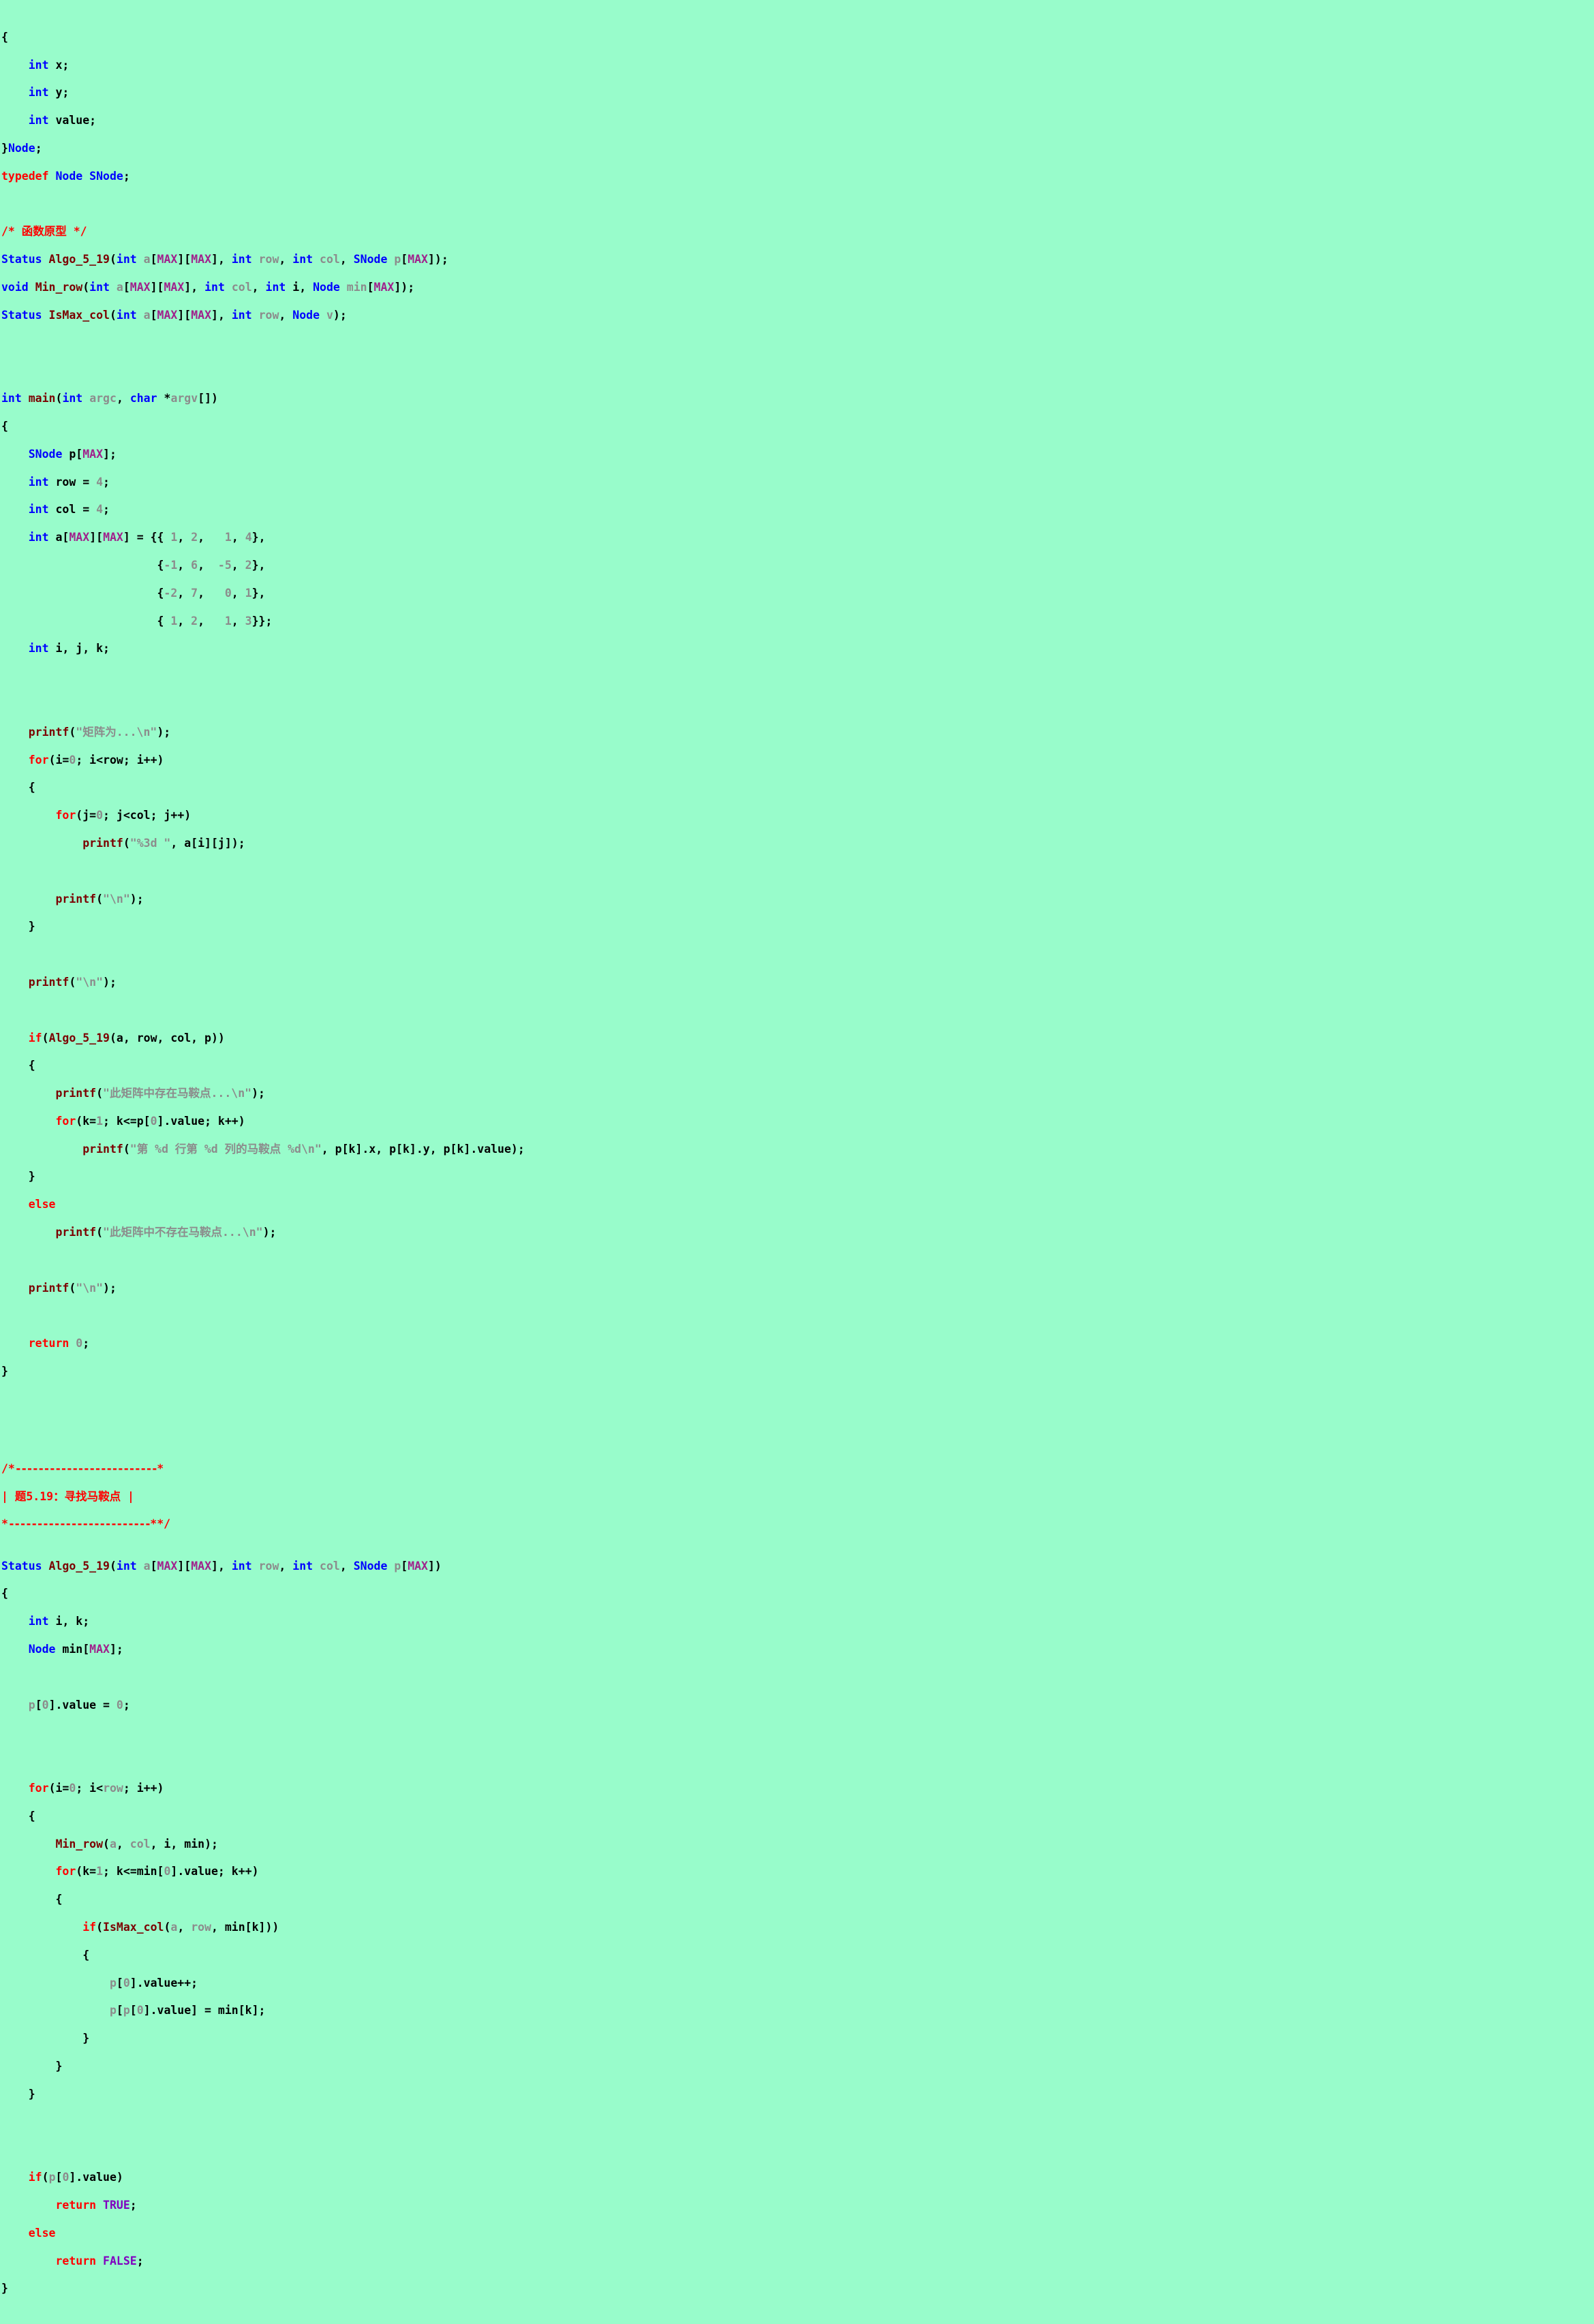  What do you see at coordinates (49, 65) in the screenshot?
I see `code-line: int x;` at bounding box center [49, 65].